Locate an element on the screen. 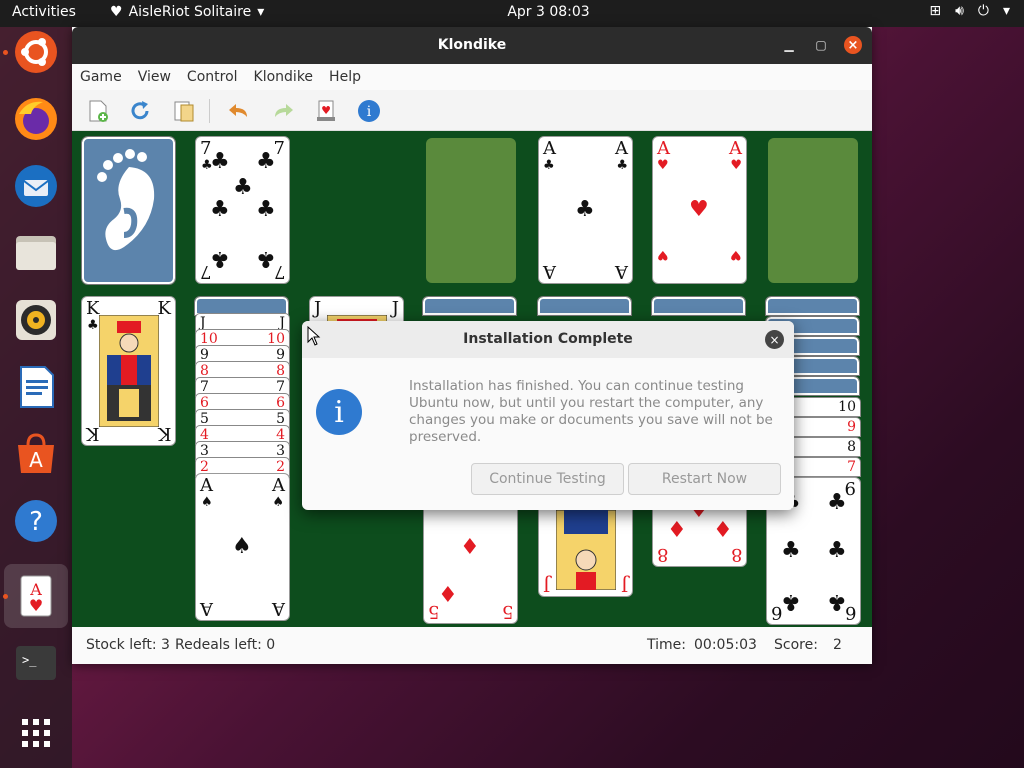 The image size is (1024, 768). running-indicator is located at coordinates (5, 596).